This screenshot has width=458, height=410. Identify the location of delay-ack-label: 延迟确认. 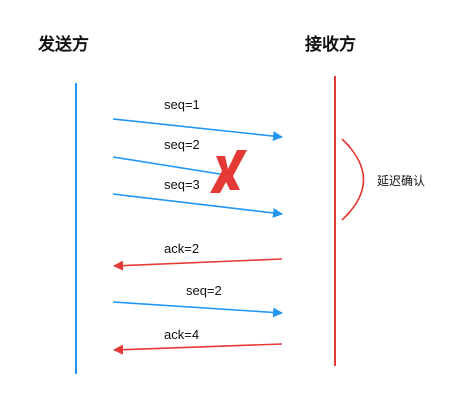
(401, 181).